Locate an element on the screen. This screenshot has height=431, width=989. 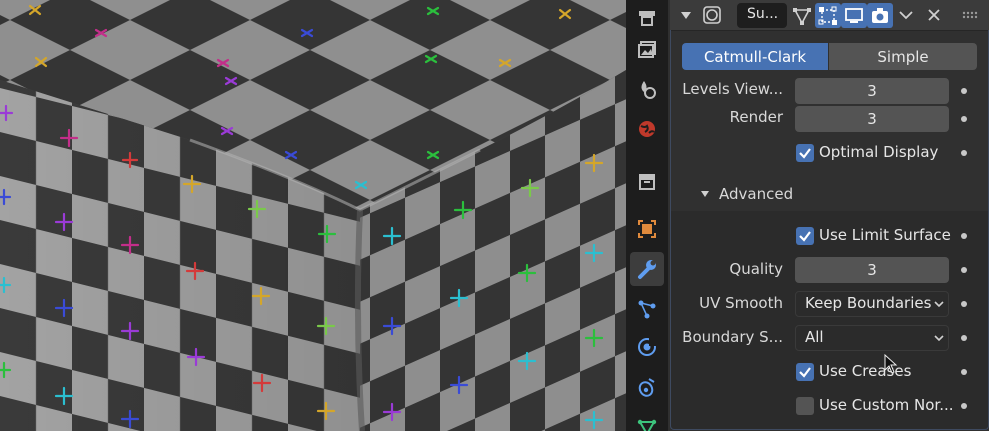
particles-tab-icon is located at coordinates (647, 309).